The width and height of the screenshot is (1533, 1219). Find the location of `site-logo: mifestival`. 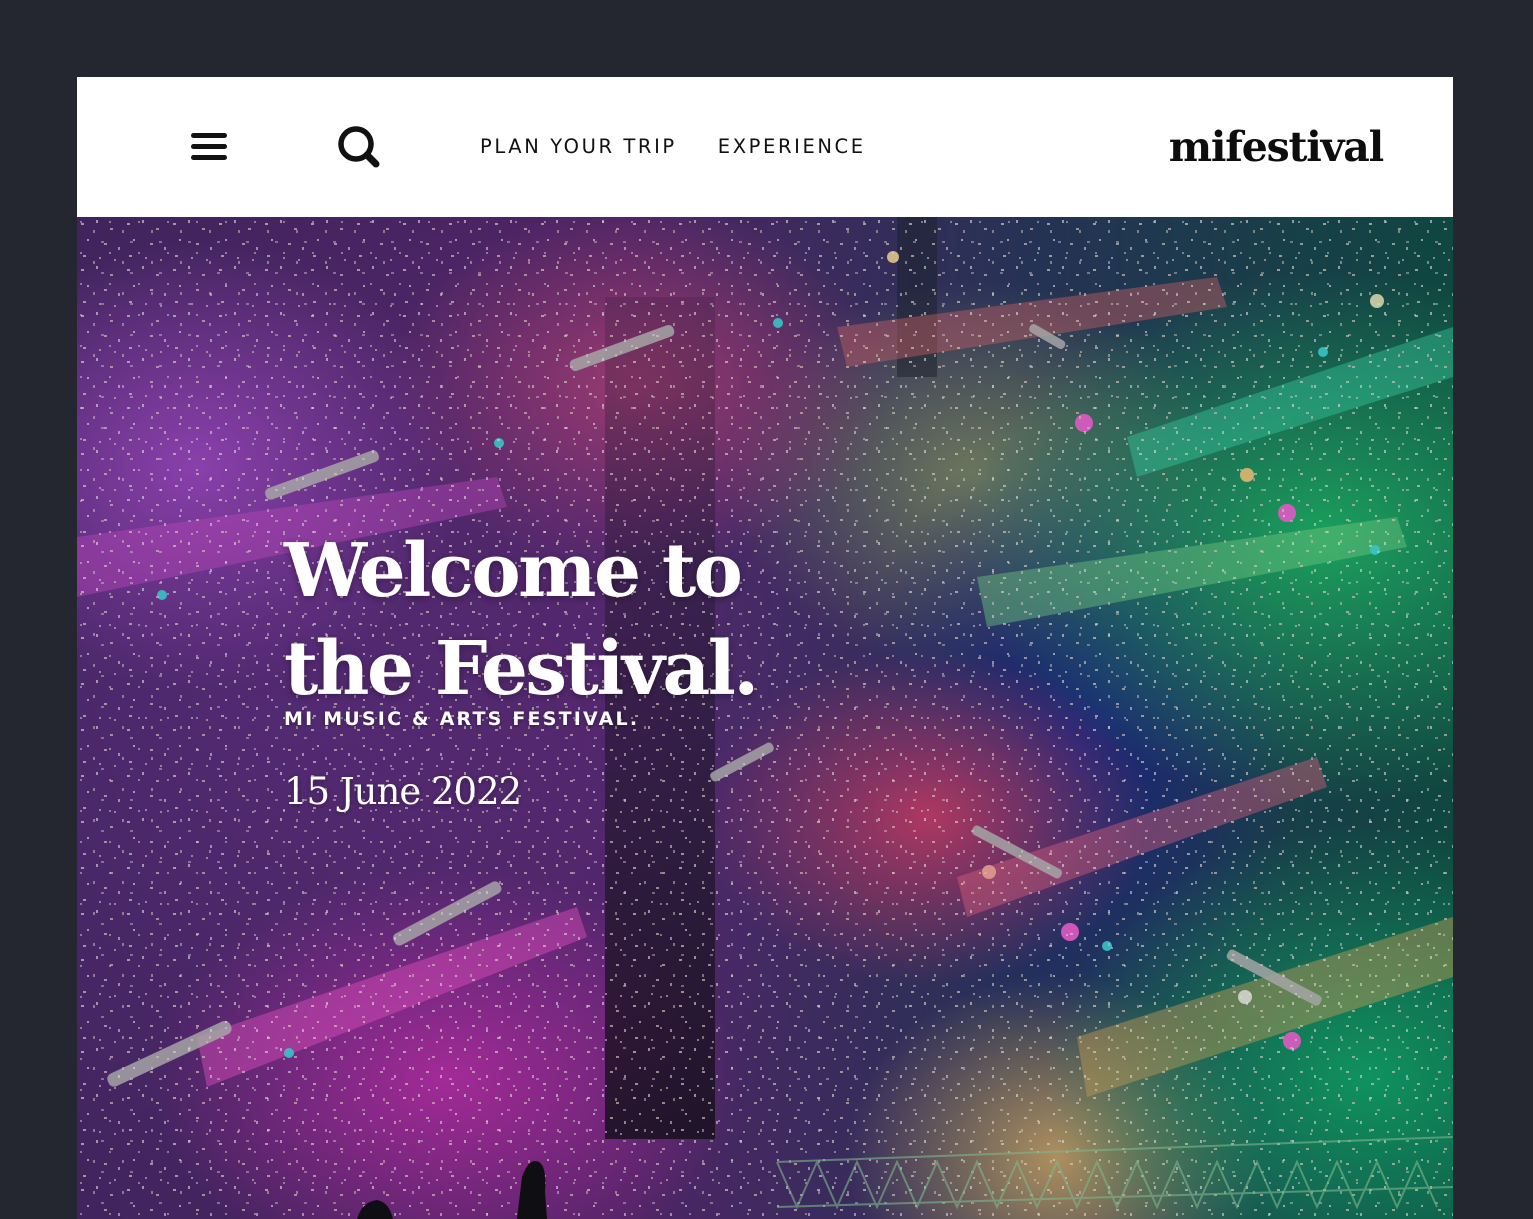

site-logo: mifestival is located at coordinates (1276, 147).